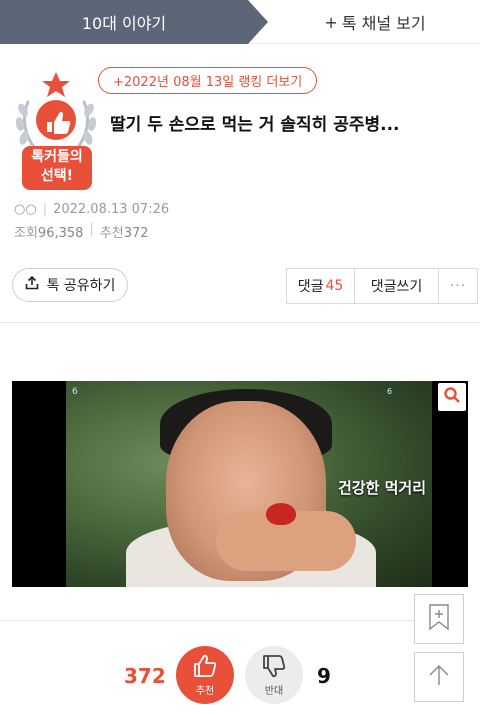 This screenshot has width=480, height=716. I want to click on views-count: 96,358, so click(60, 233).